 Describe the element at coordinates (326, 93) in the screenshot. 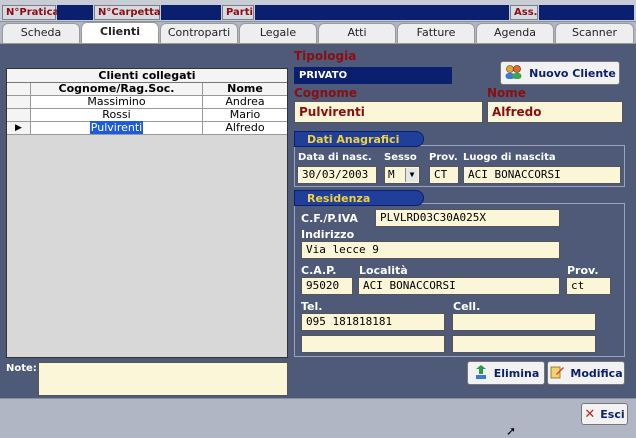

I see `cognome-label: Cognome` at that location.